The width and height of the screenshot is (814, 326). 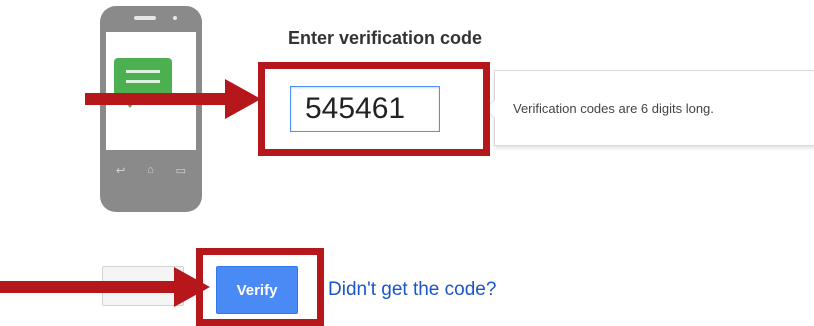 What do you see at coordinates (175, 18) in the screenshot?
I see `phone-camera` at bounding box center [175, 18].